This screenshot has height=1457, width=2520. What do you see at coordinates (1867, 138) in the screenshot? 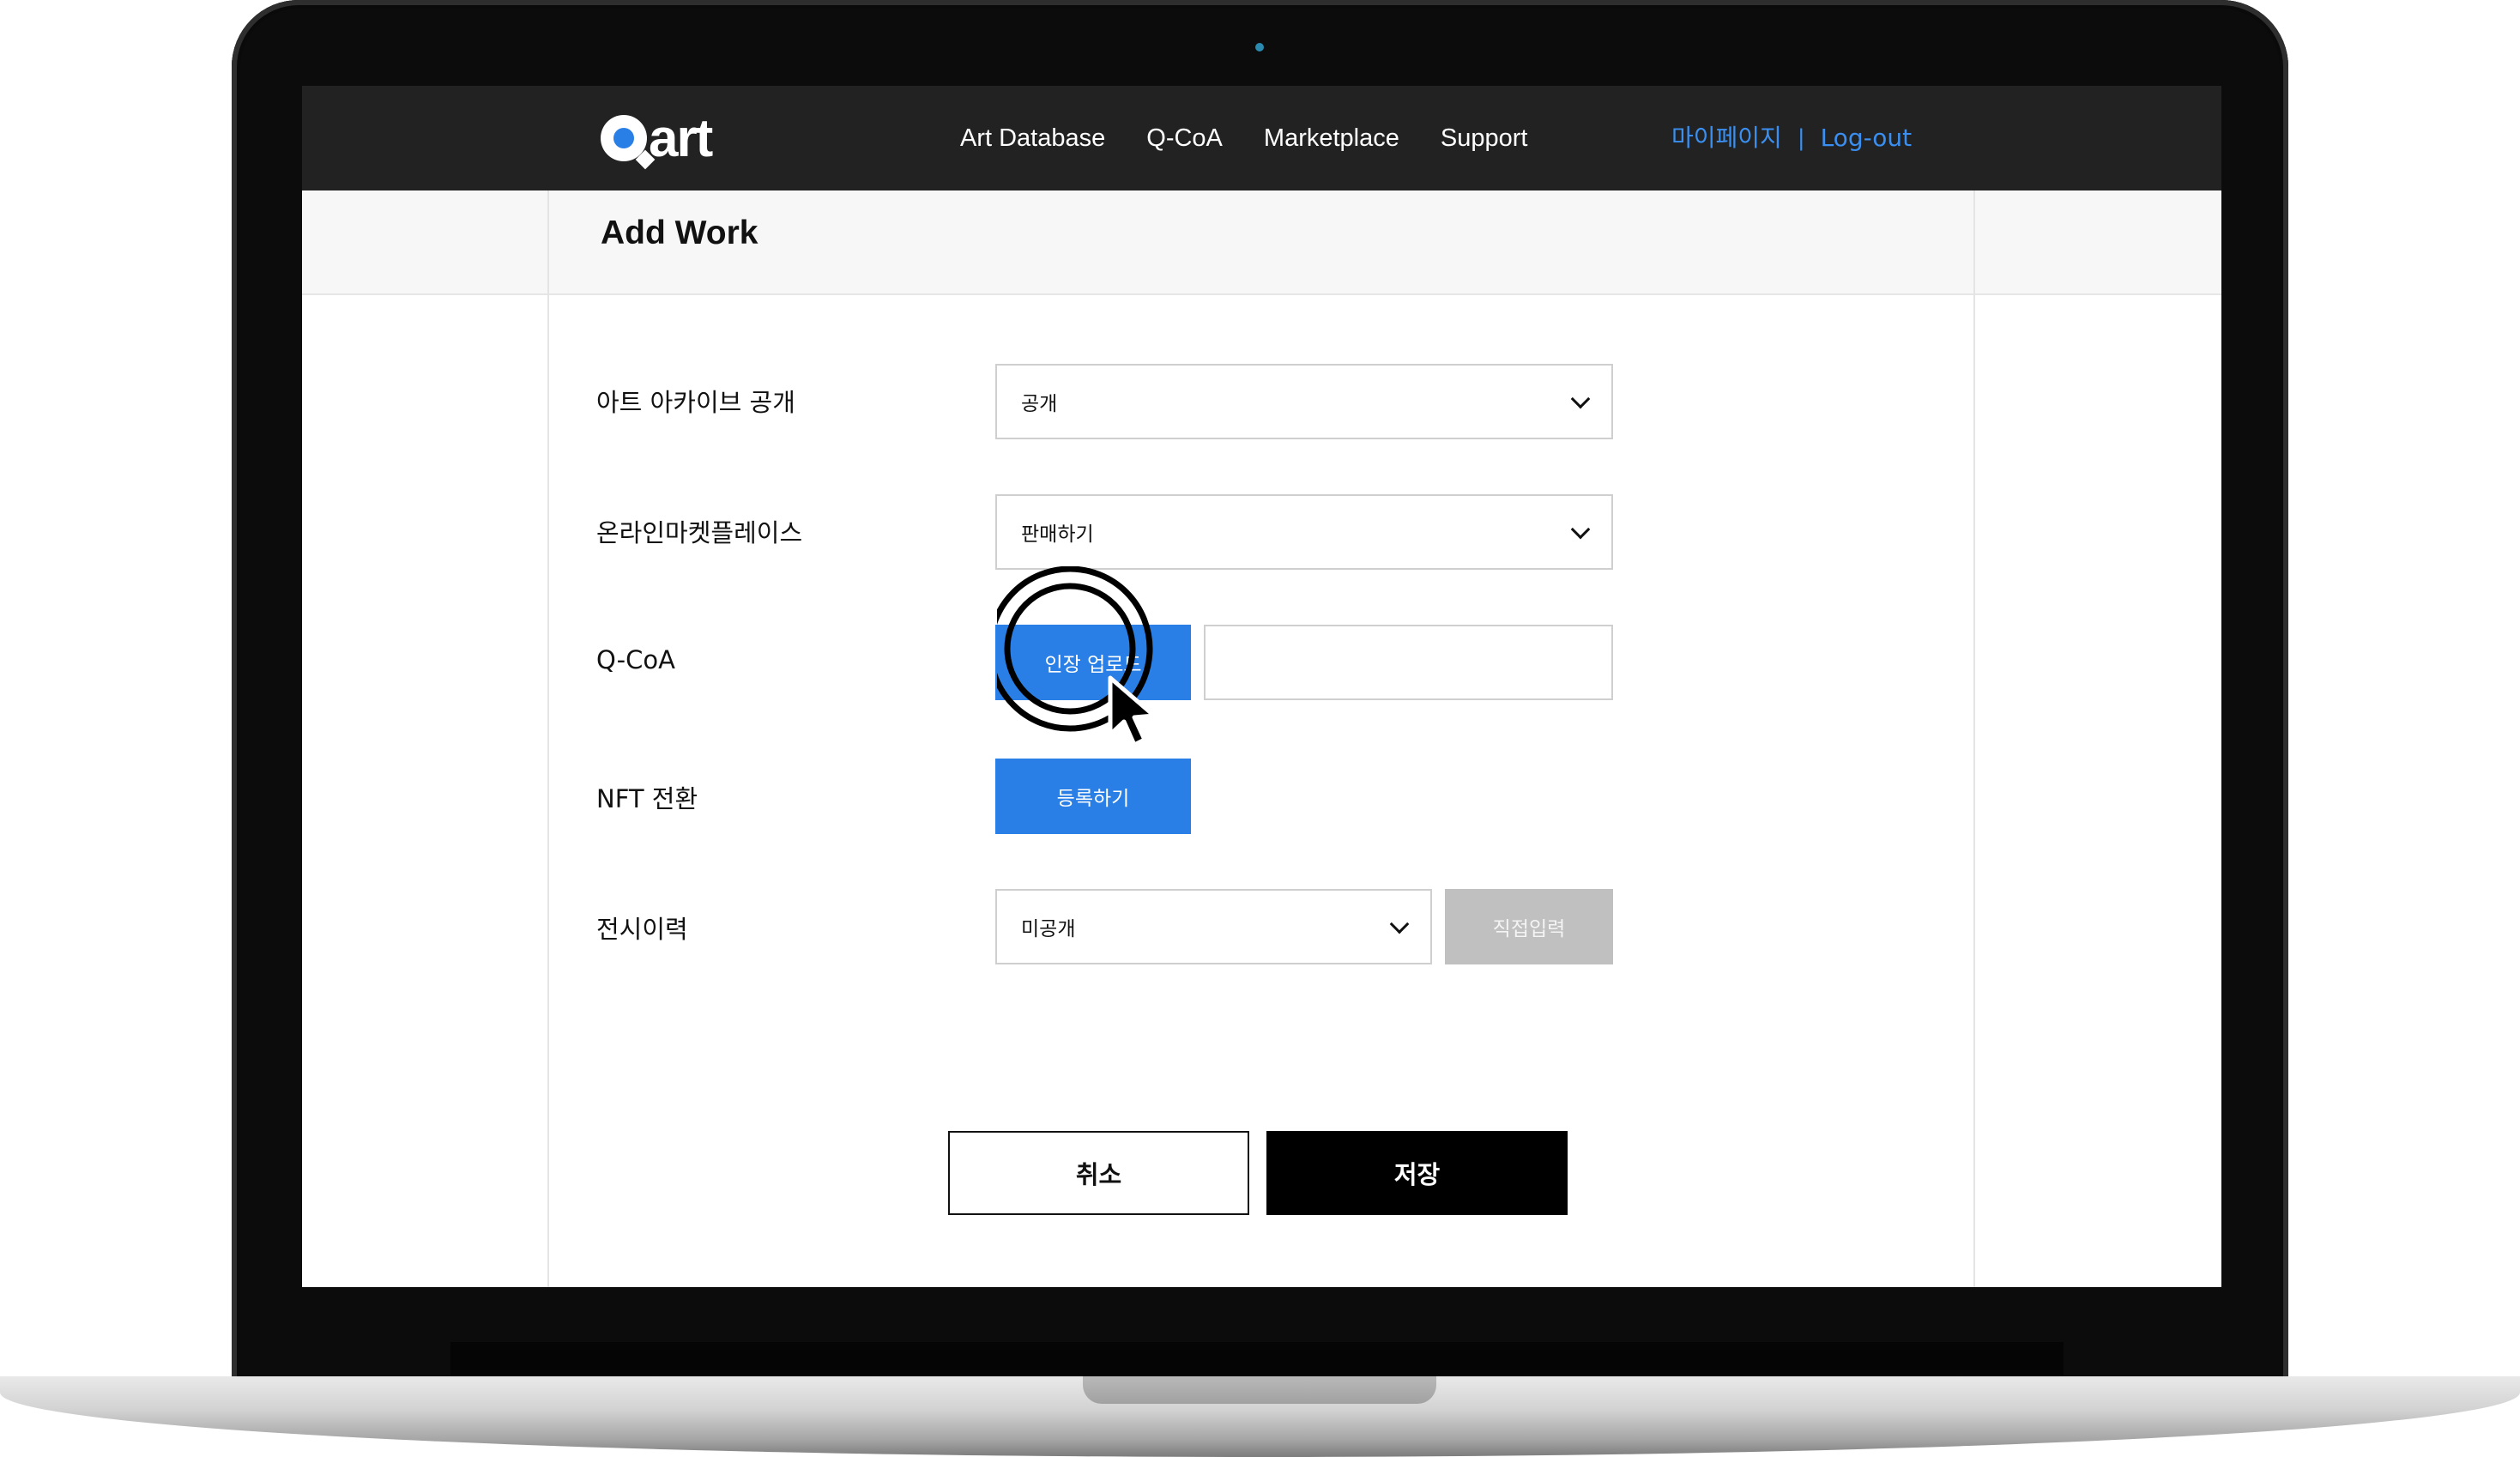
I see `logout-link: Log-out` at bounding box center [1867, 138].